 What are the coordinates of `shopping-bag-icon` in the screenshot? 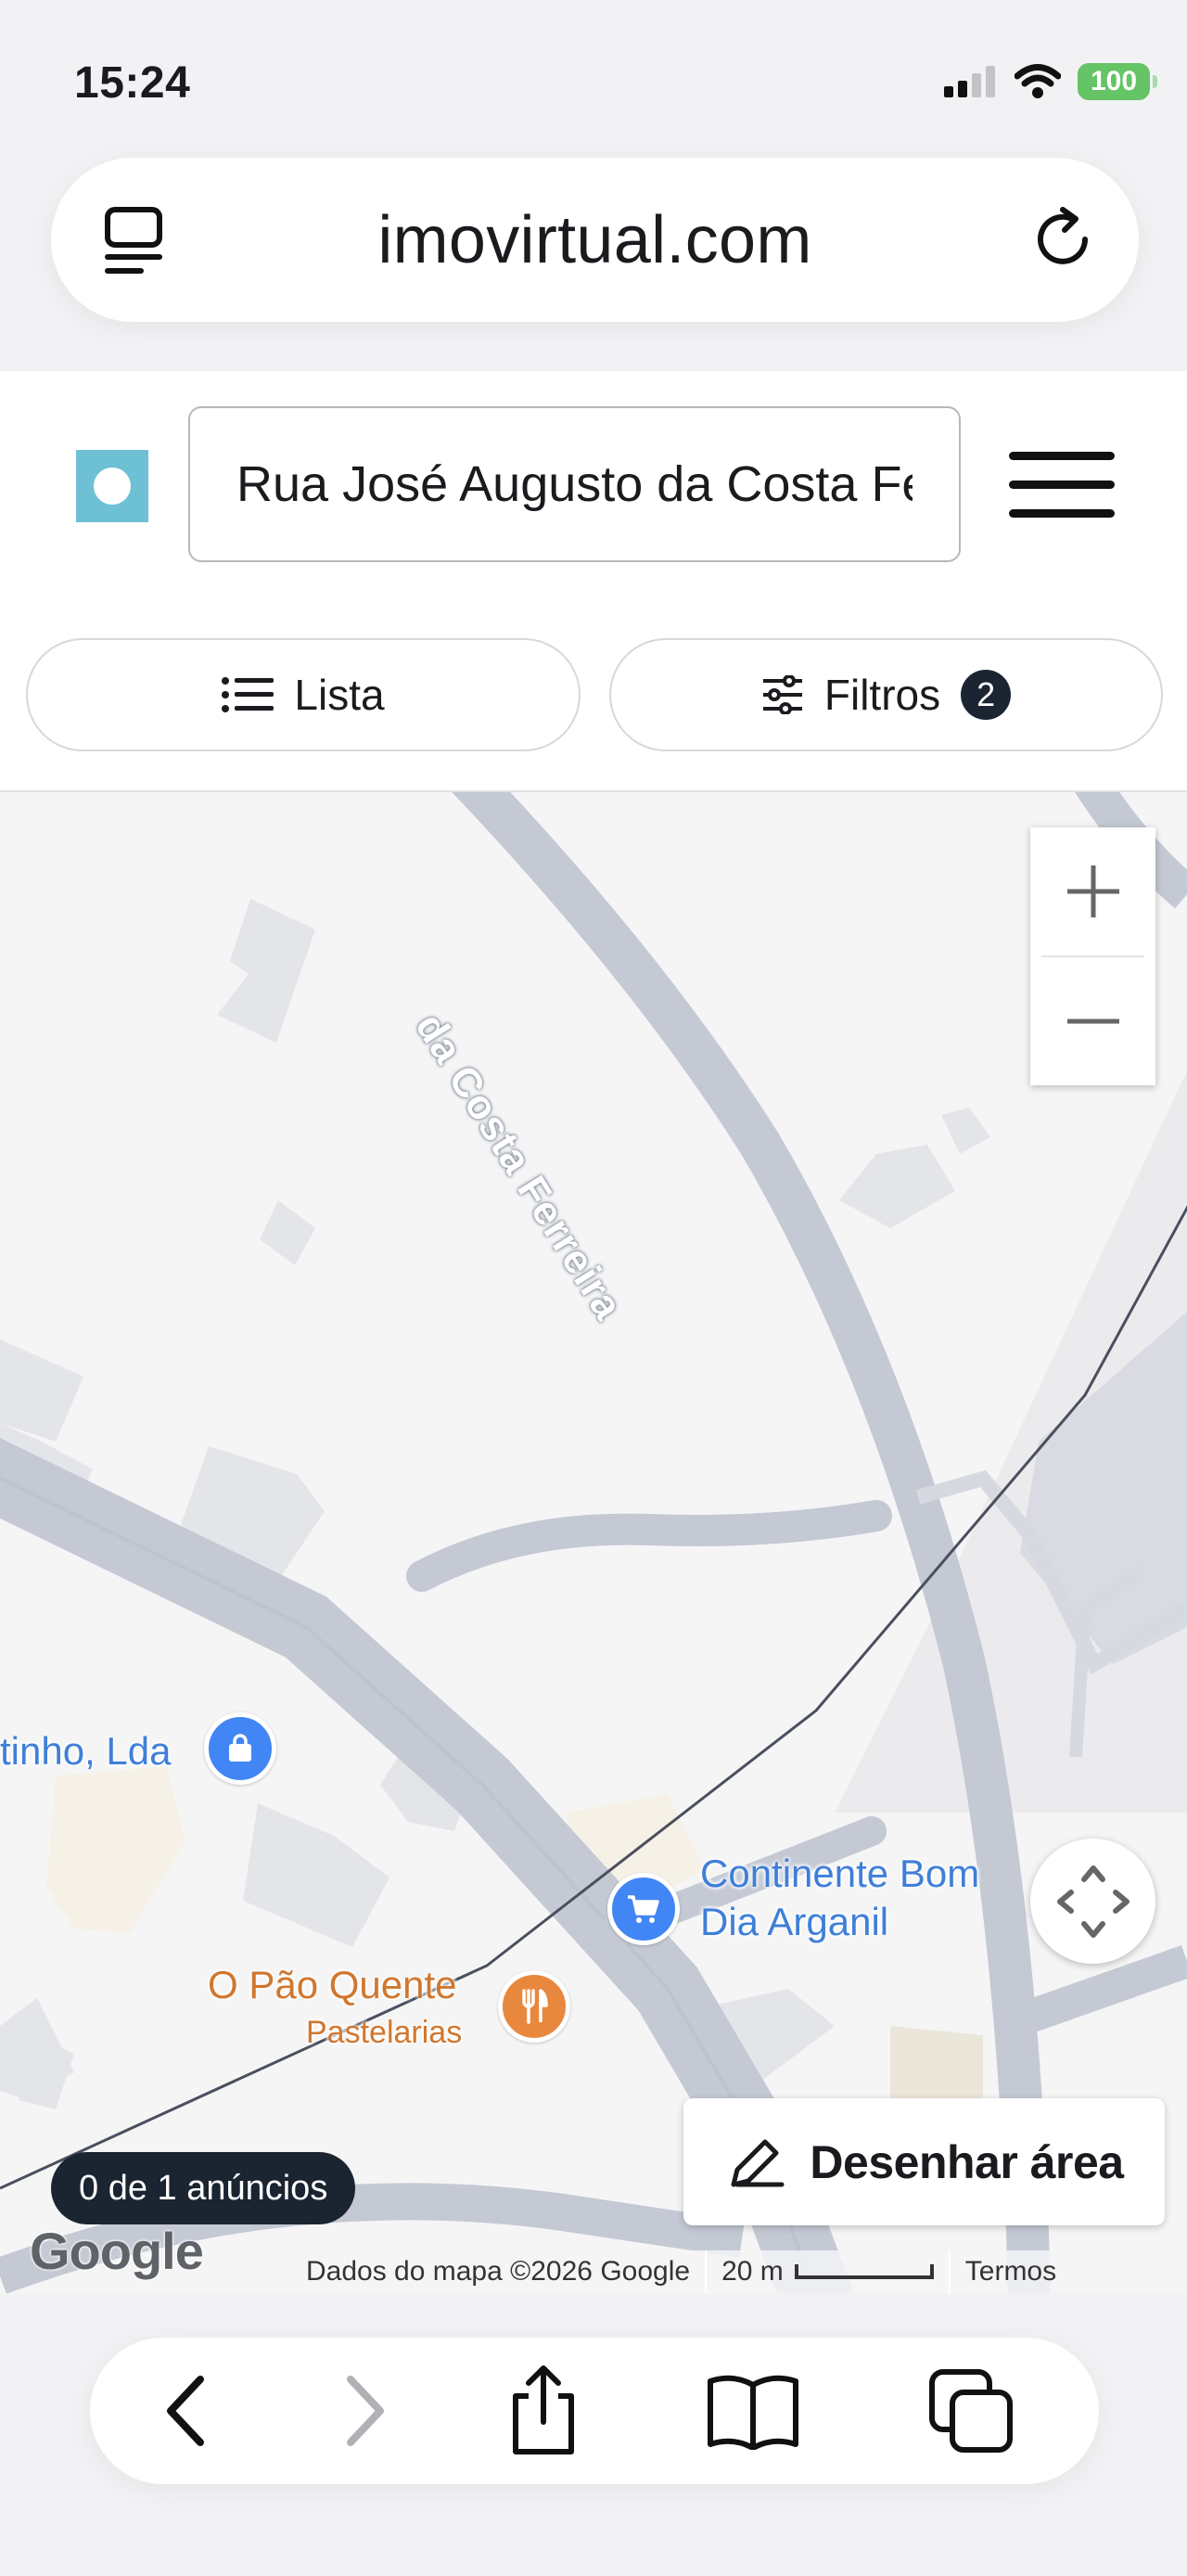 It's located at (240, 1748).